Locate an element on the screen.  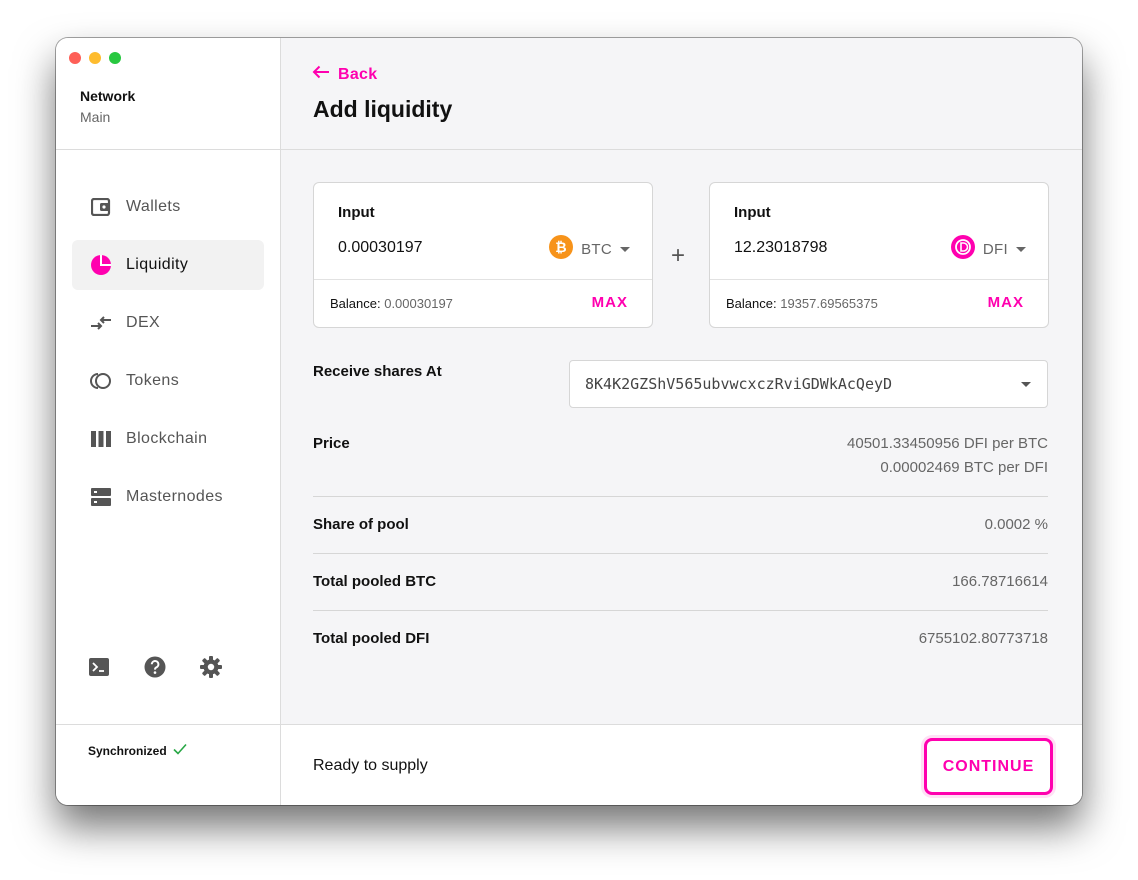
sidebar-item-blockchain: Blockchain is located at coordinates (168, 439).